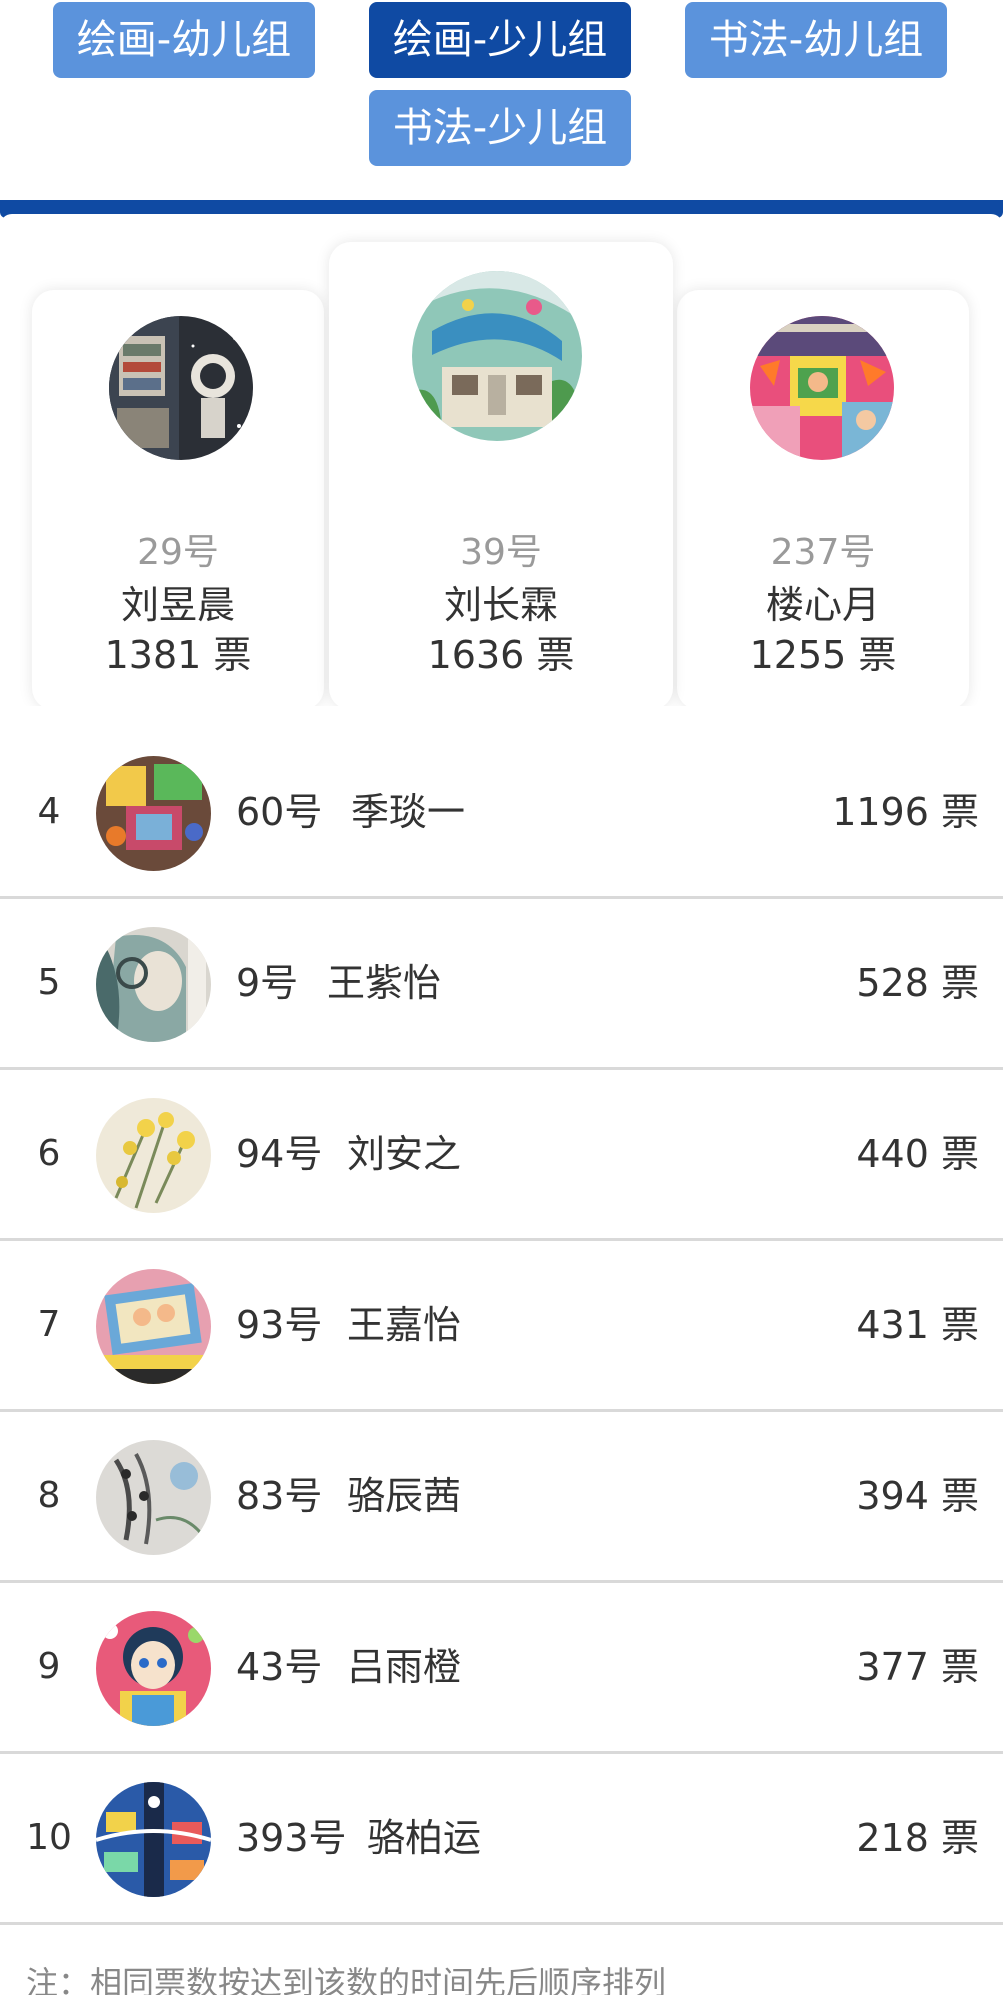 Image resolution: width=1003 pixels, height=1995 pixels. What do you see at coordinates (501, 552) in the screenshot?
I see `entry-number: 39号` at bounding box center [501, 552].